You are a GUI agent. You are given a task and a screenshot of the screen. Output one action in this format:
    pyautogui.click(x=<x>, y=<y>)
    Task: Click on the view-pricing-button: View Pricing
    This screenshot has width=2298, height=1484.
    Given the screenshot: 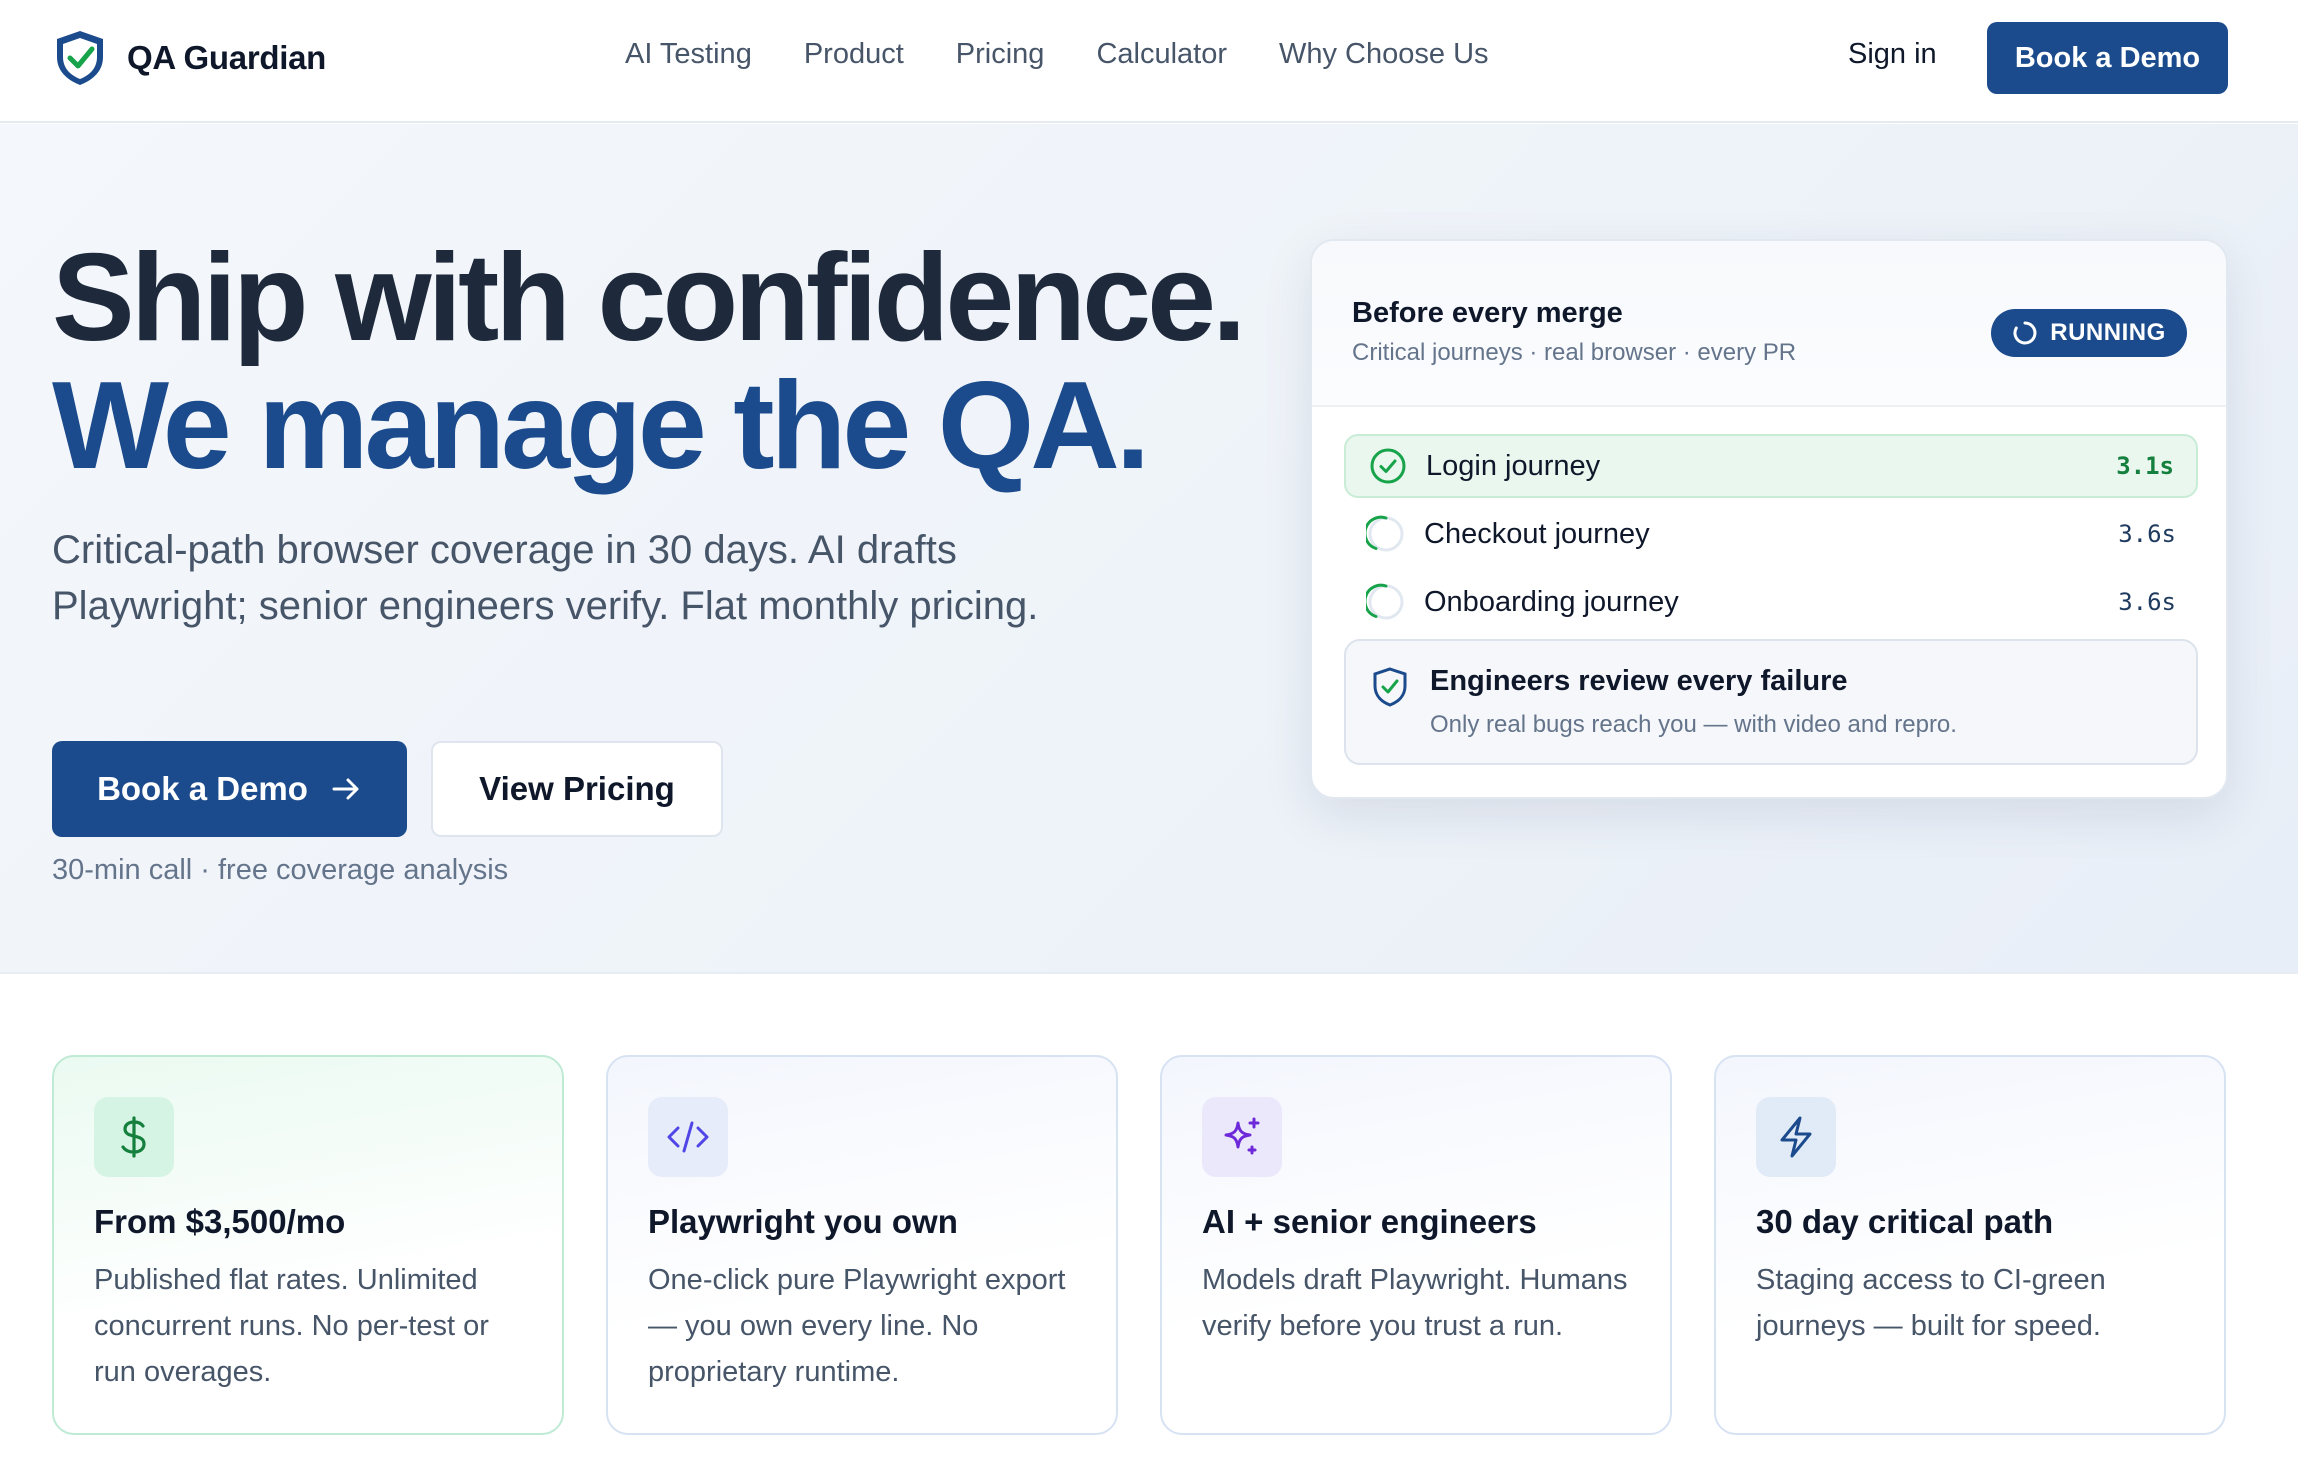 What is the action you would take?
    pyautogui.click(x=577, y=789)
    